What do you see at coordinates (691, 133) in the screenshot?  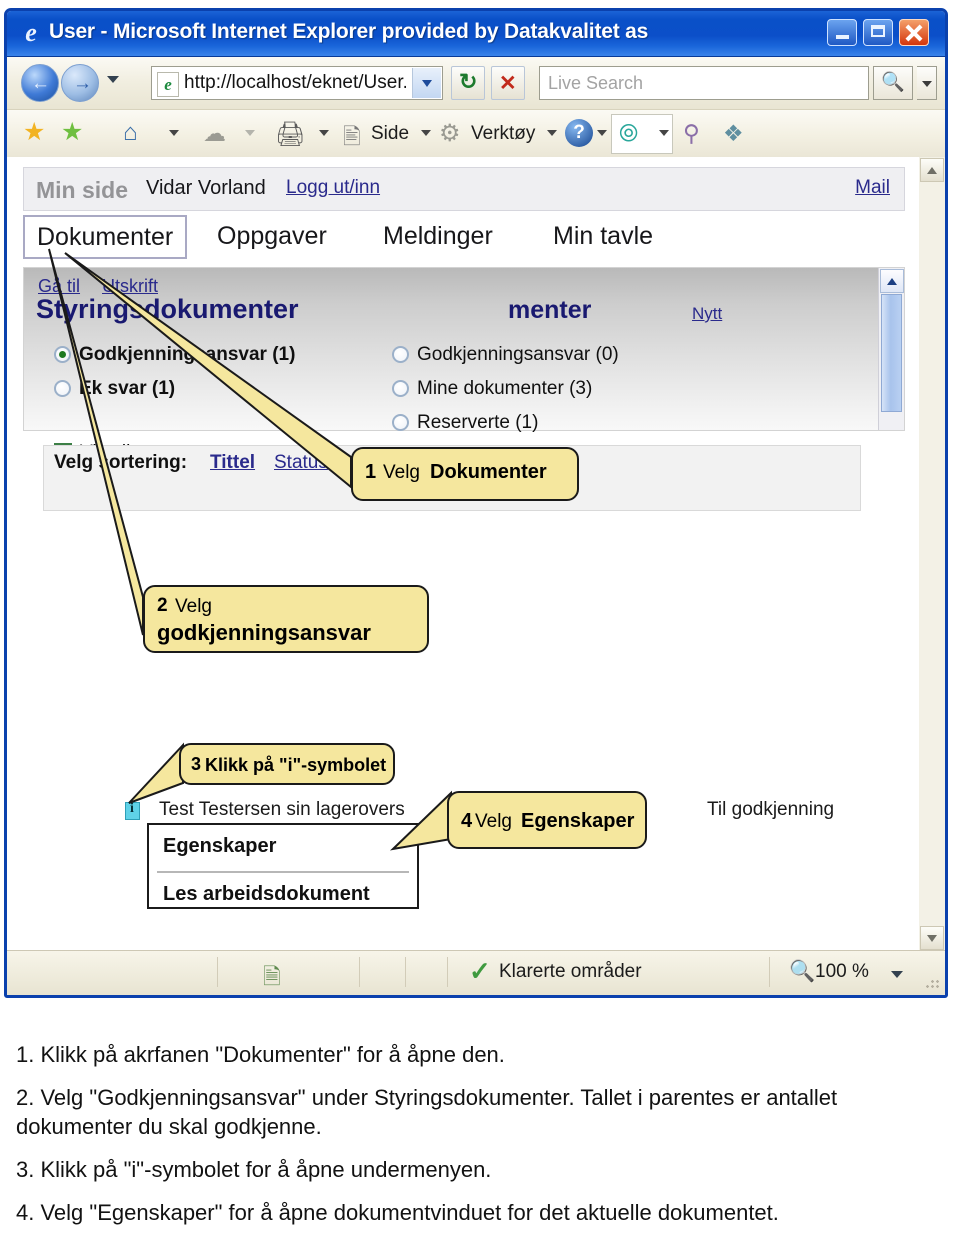 I see `research-icon: ⚲` at bounding box center [691, 133].